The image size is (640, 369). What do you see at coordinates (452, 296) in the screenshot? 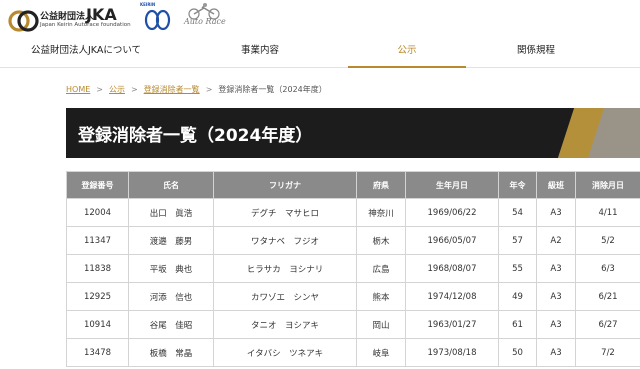
I see `table-cell: 1974/12/08` at bounding box center [452, 296].